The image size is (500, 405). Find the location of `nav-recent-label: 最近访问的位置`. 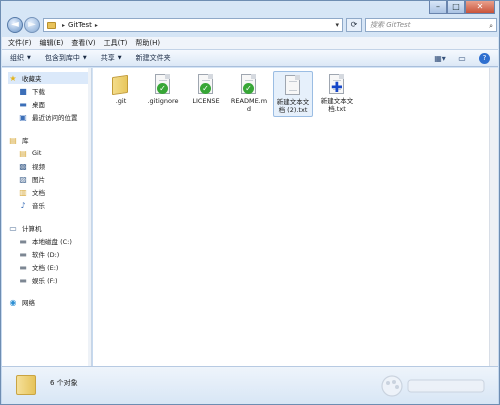

nav-recent-label: 最近访问的位置 is located at coordinates (55, 118).